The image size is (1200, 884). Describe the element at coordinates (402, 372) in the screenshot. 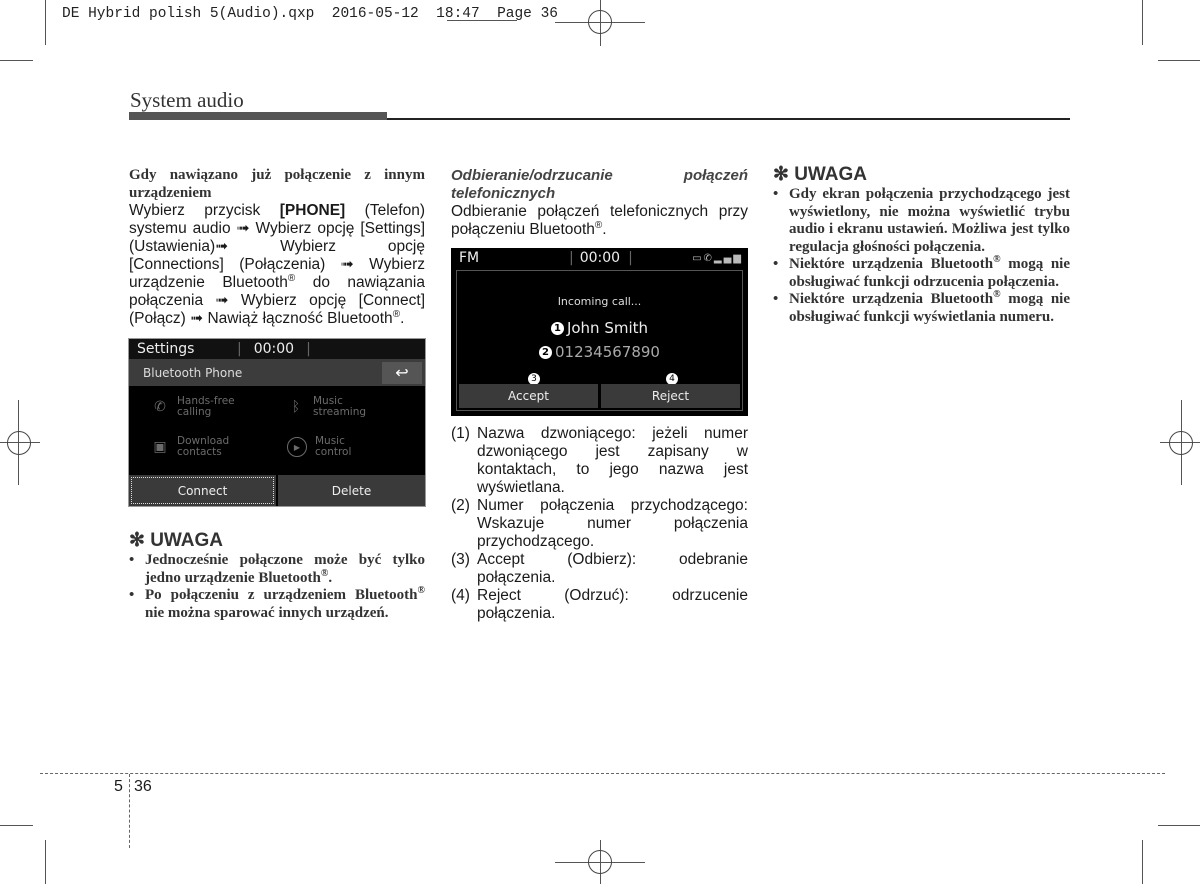

I see `back-icon: ↩` at that location.